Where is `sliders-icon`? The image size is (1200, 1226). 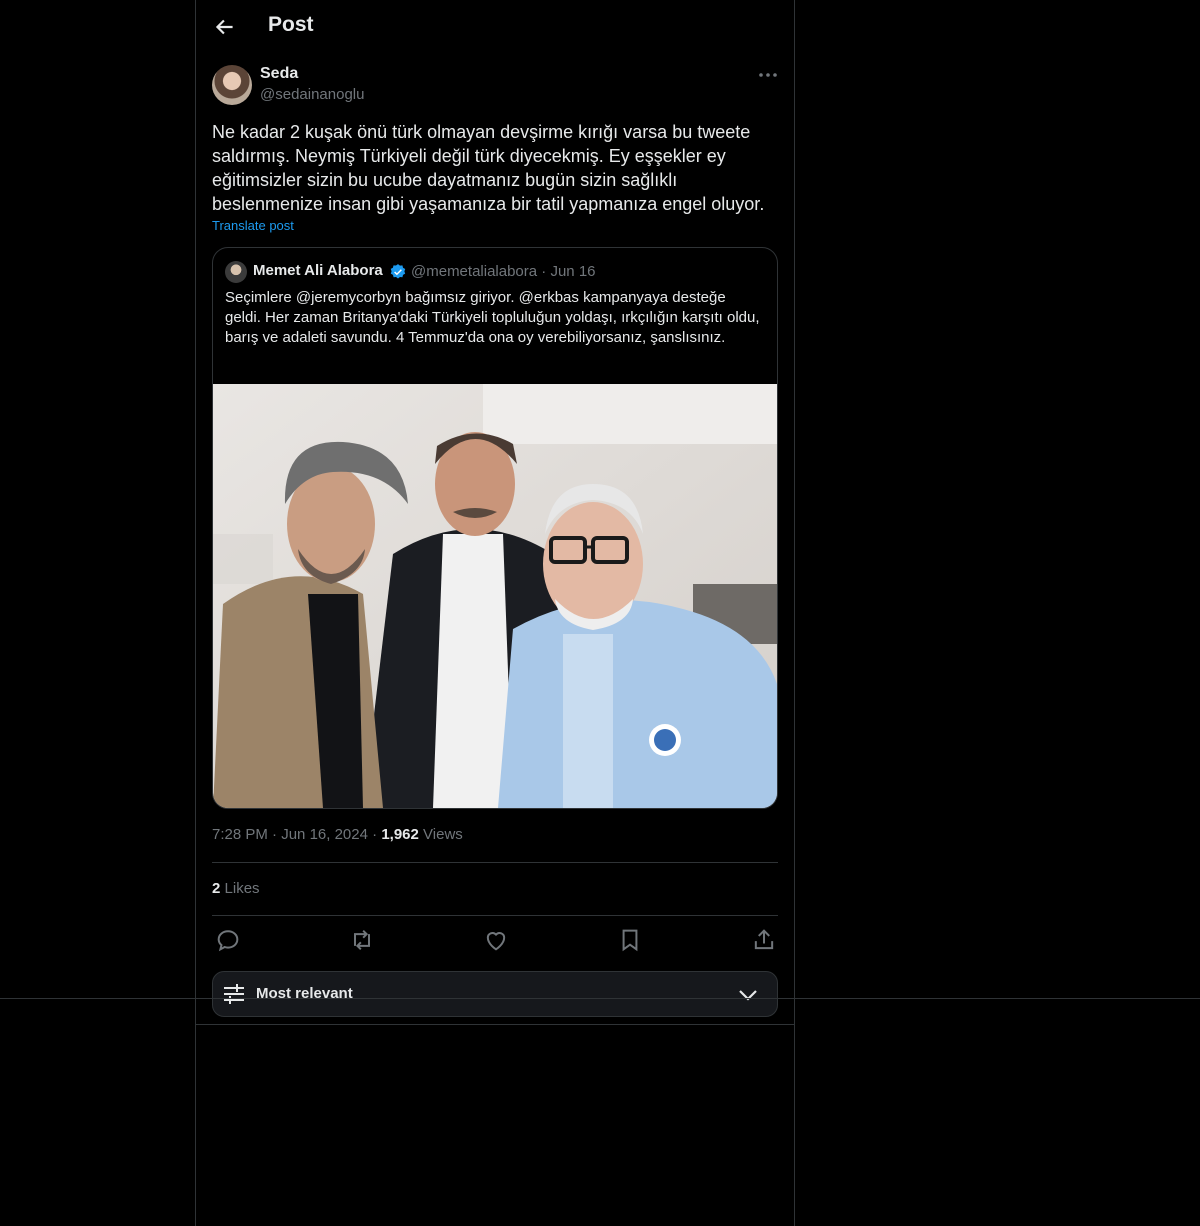
sliders-icon is located at coordinates (234, 994).